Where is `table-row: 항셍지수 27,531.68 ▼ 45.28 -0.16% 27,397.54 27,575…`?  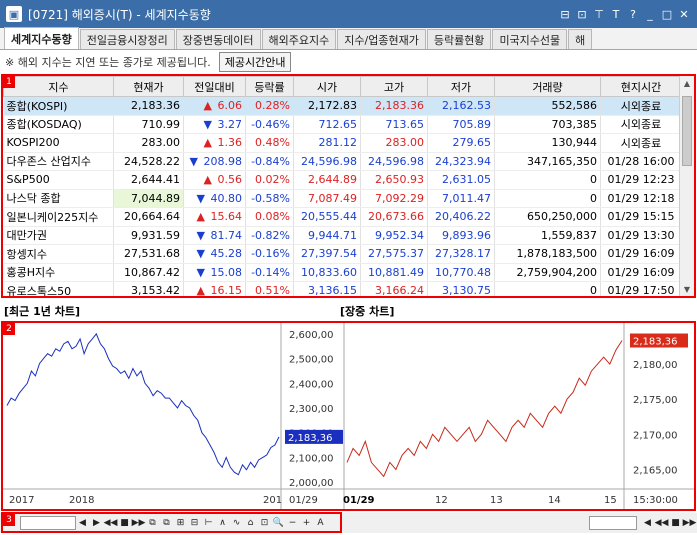 table-row: 항셍지수 27,531.68 ▼ 45.28 -0.16% 27,397.54 27,575… is located at coordinates (342, 254).